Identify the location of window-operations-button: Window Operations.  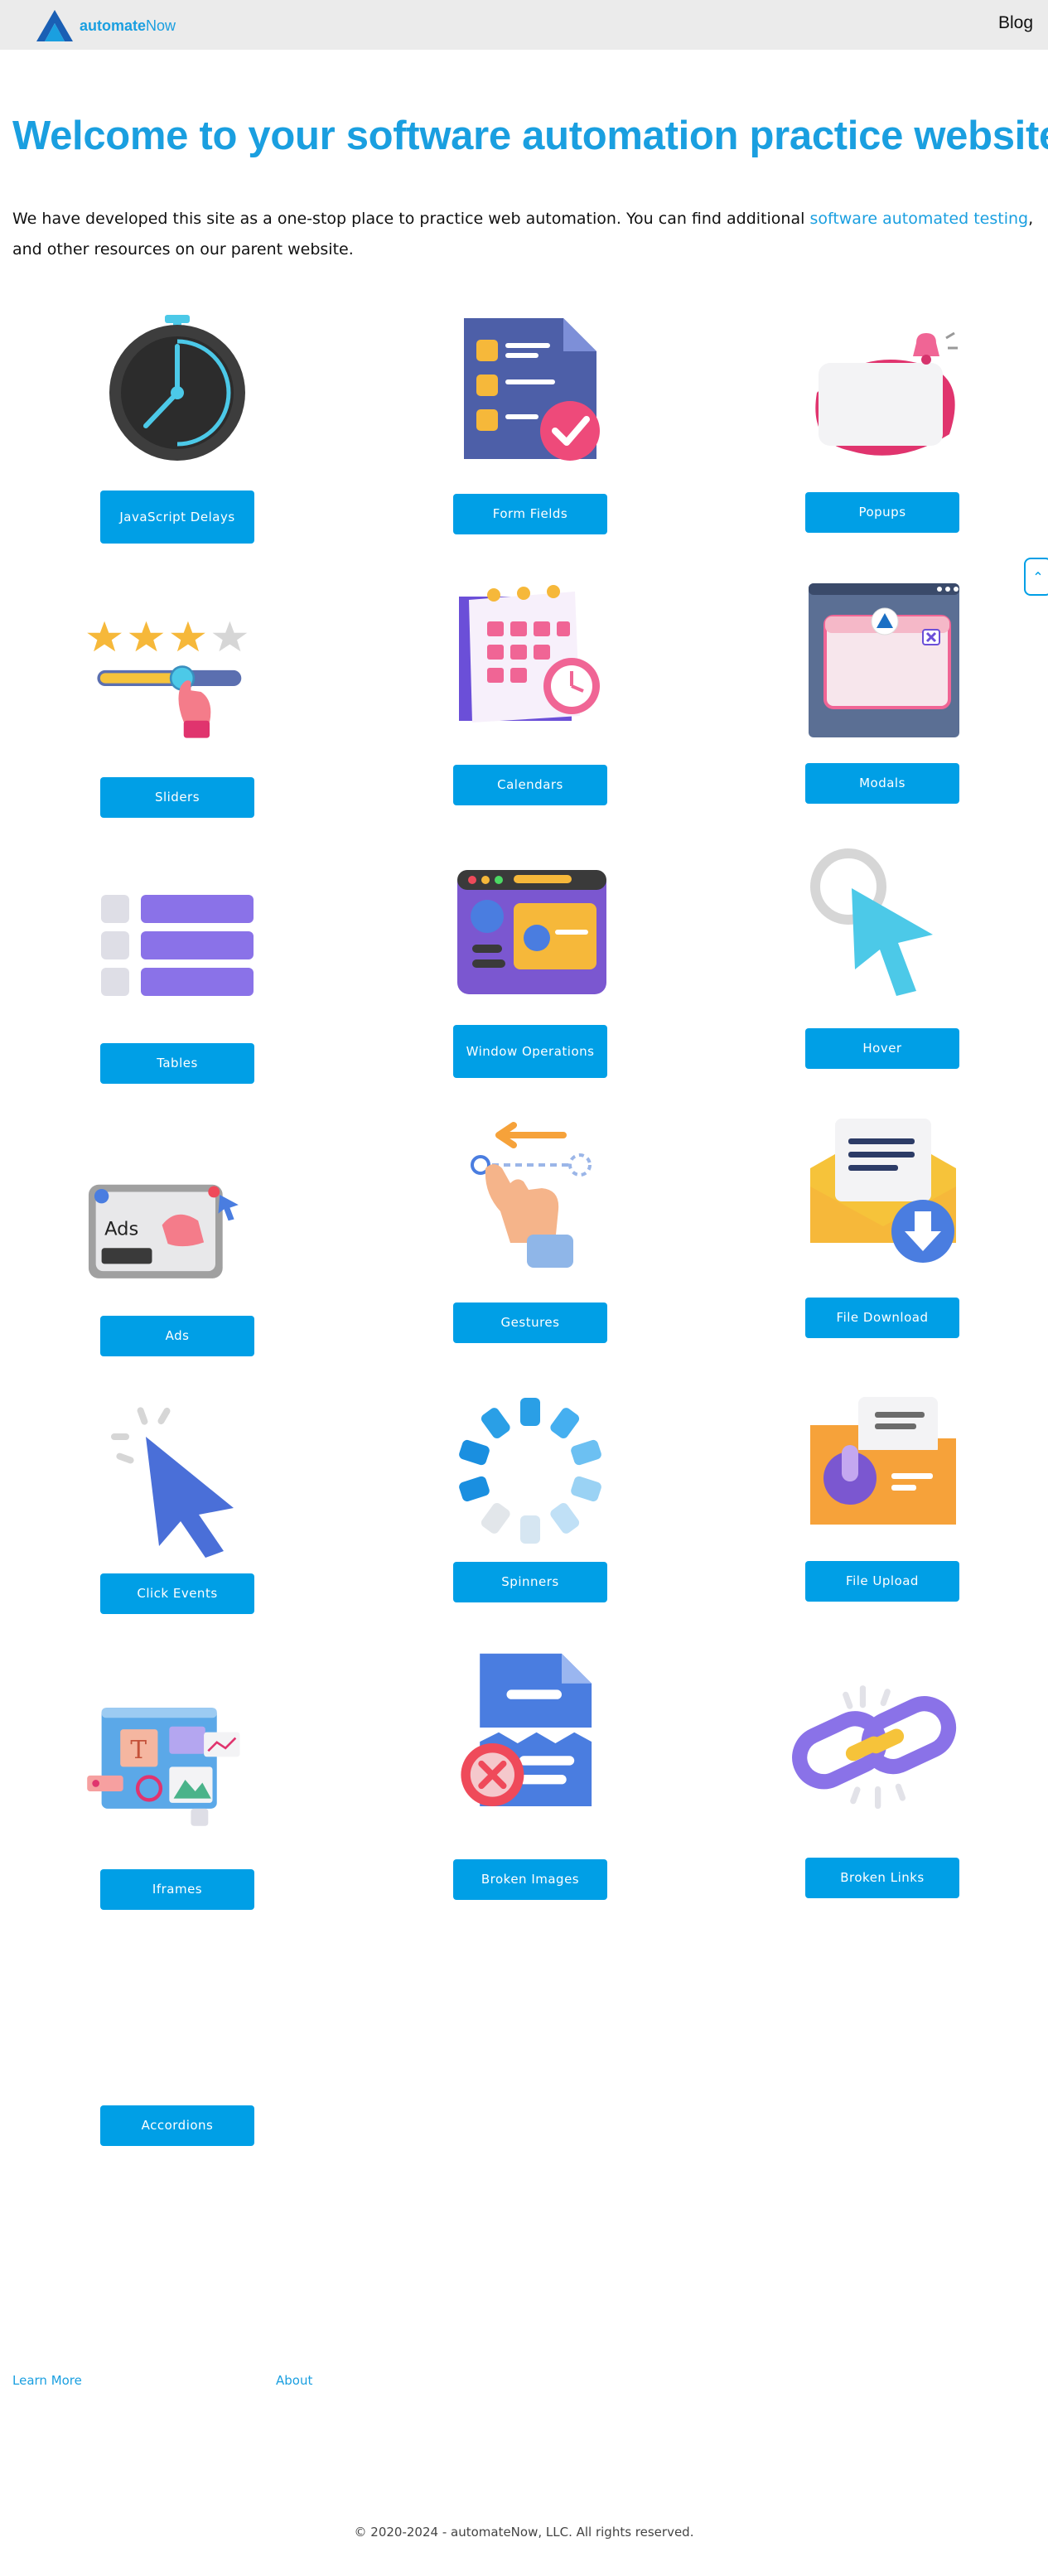
(530, 1051).